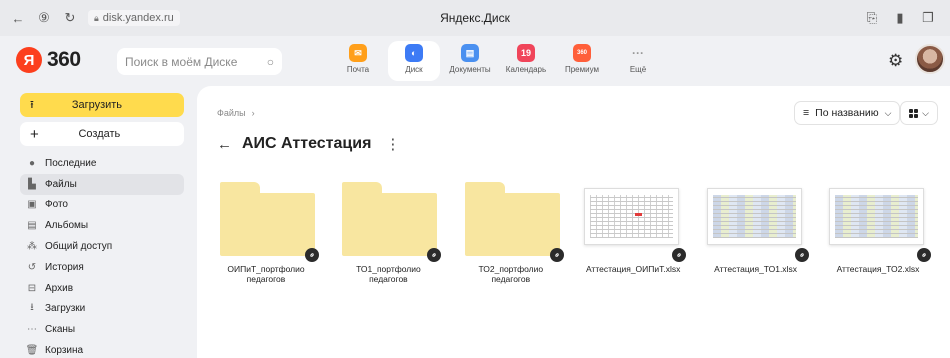 The height and width of the screenshot is (358, 950). I want to click on file-name: Аттестация_ТО1.xlsx, so click(755, 269).